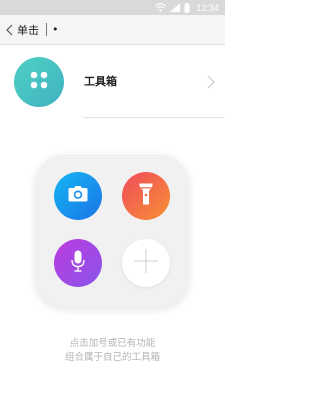  Describe the element at coordinates (28, 30) in the screenshot. I see `page-title: 单击` at that location.